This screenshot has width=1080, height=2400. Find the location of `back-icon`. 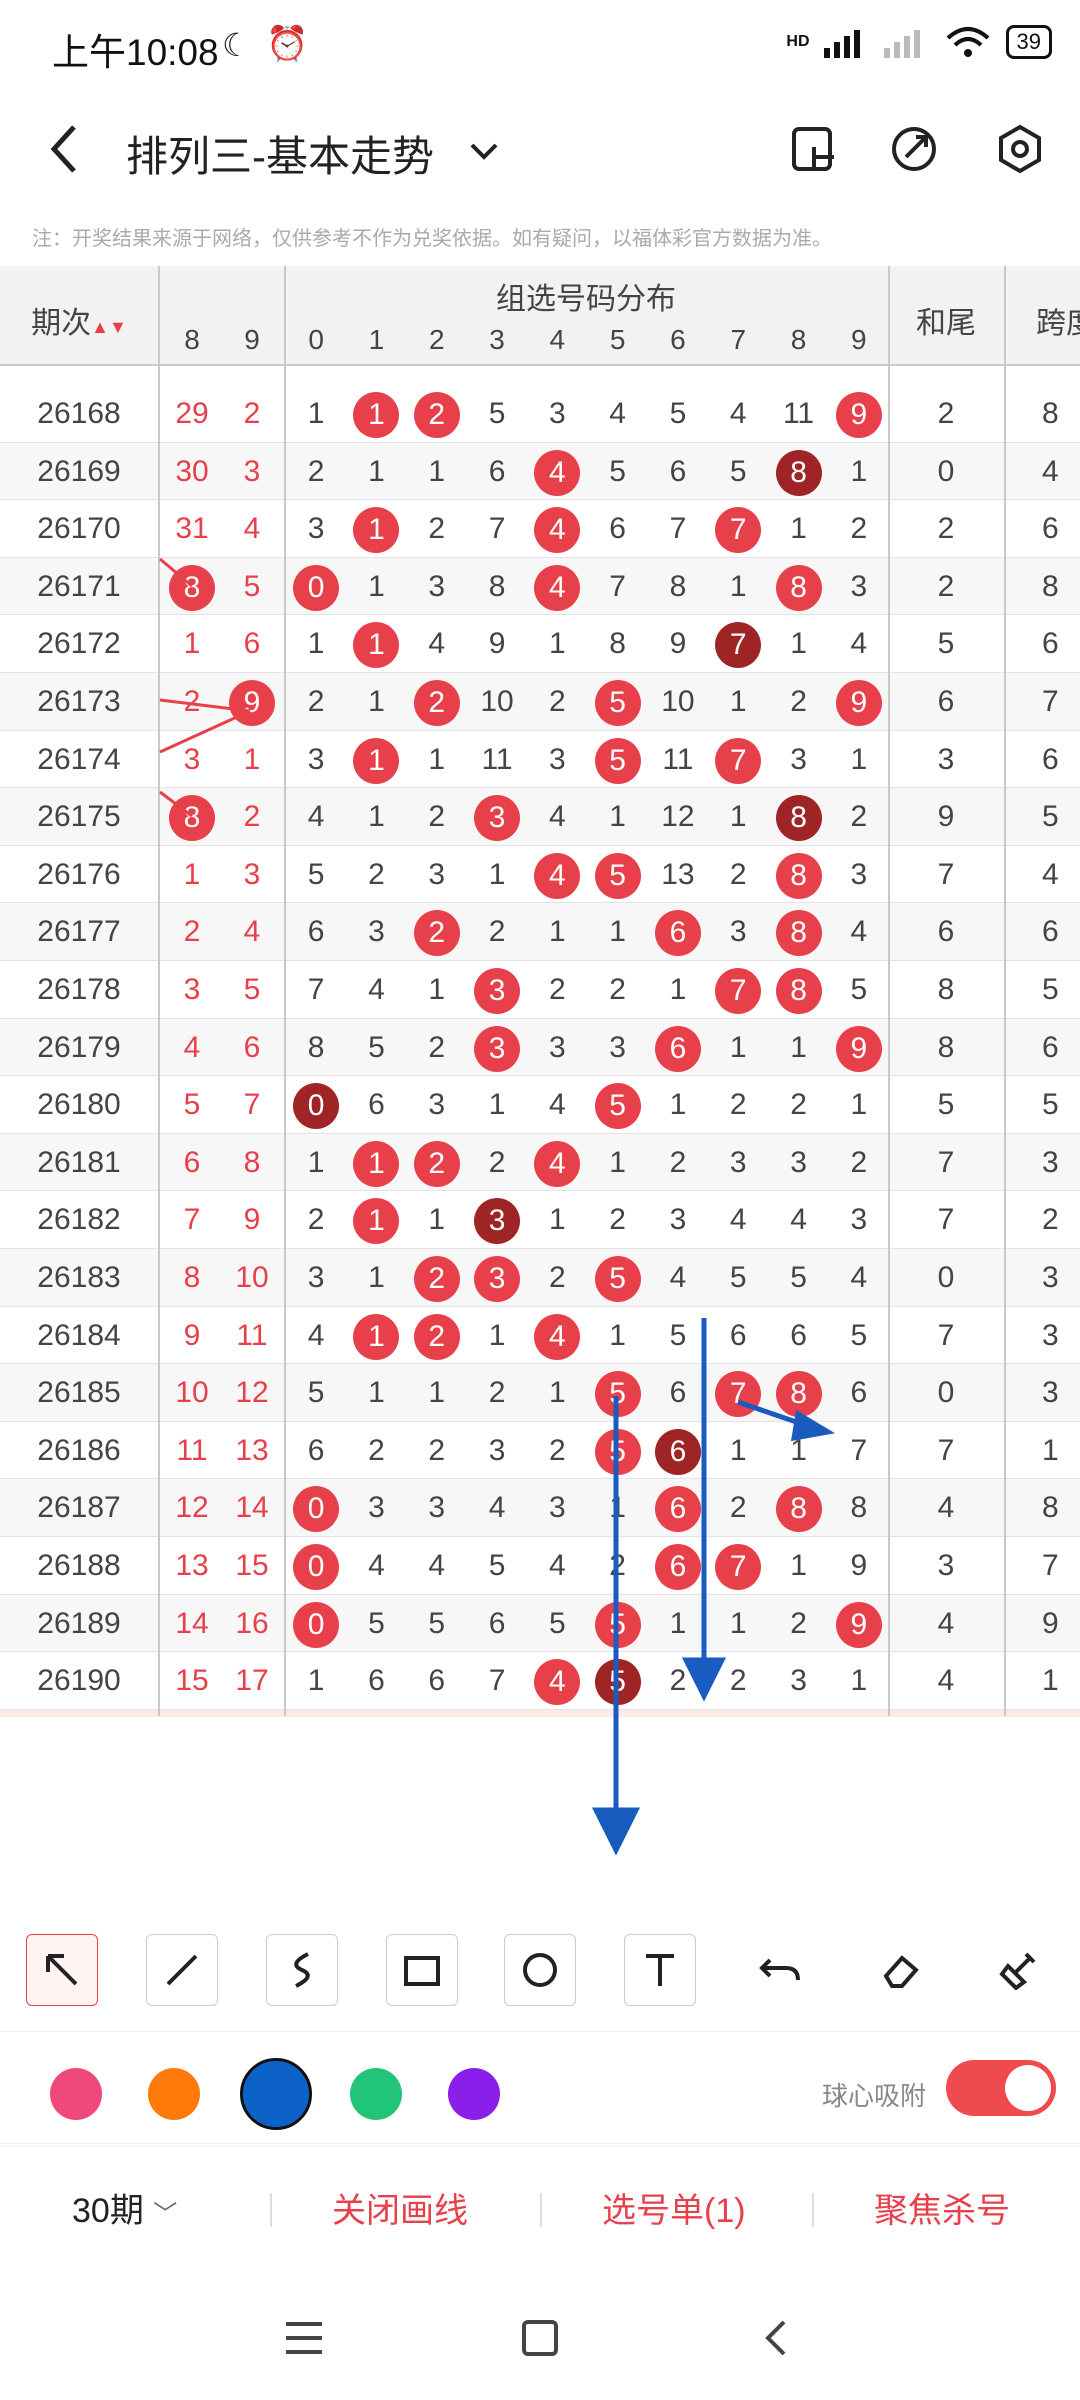

back-icon is located at coordinates (776, 2338).